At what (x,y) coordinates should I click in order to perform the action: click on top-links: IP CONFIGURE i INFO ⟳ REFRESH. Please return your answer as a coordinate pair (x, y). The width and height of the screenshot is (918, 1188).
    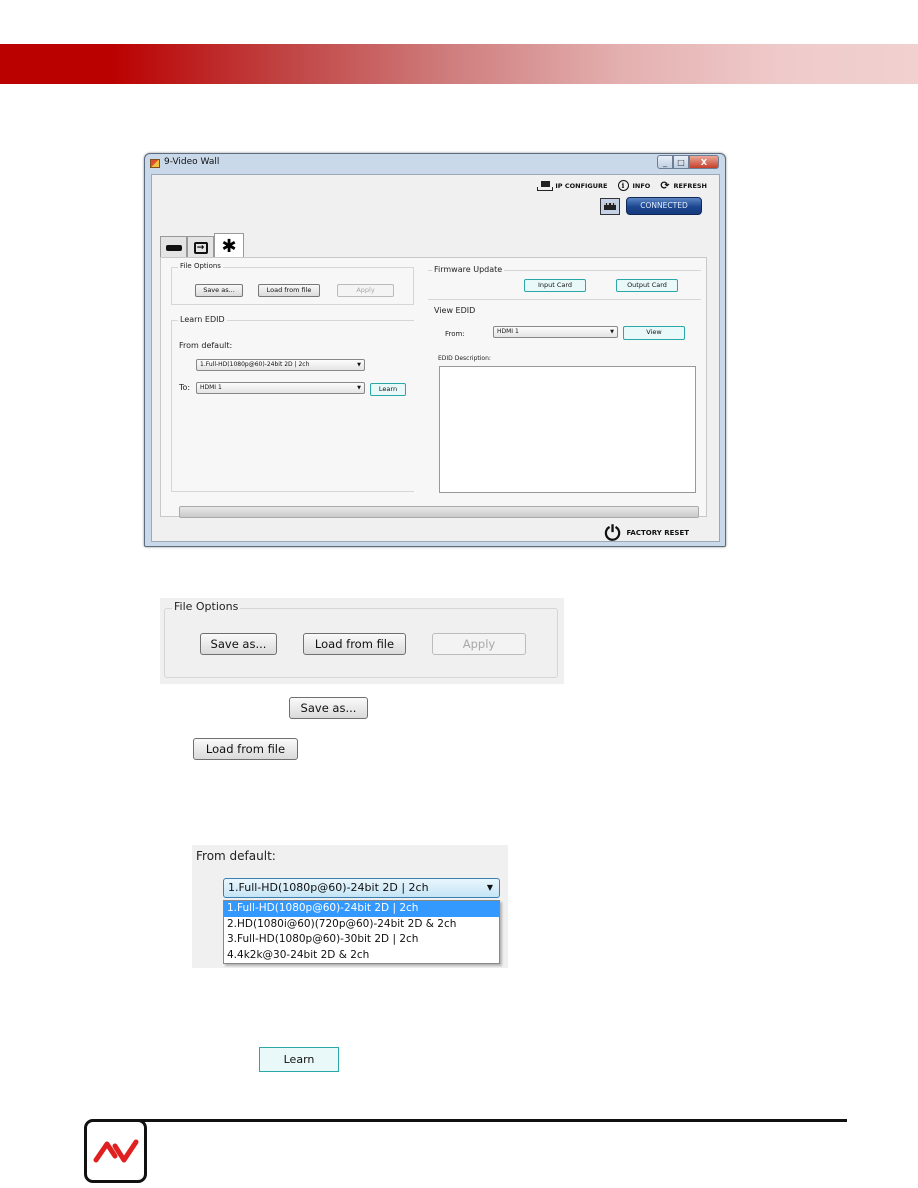
    Looking at the image, I should click on (622, 185).